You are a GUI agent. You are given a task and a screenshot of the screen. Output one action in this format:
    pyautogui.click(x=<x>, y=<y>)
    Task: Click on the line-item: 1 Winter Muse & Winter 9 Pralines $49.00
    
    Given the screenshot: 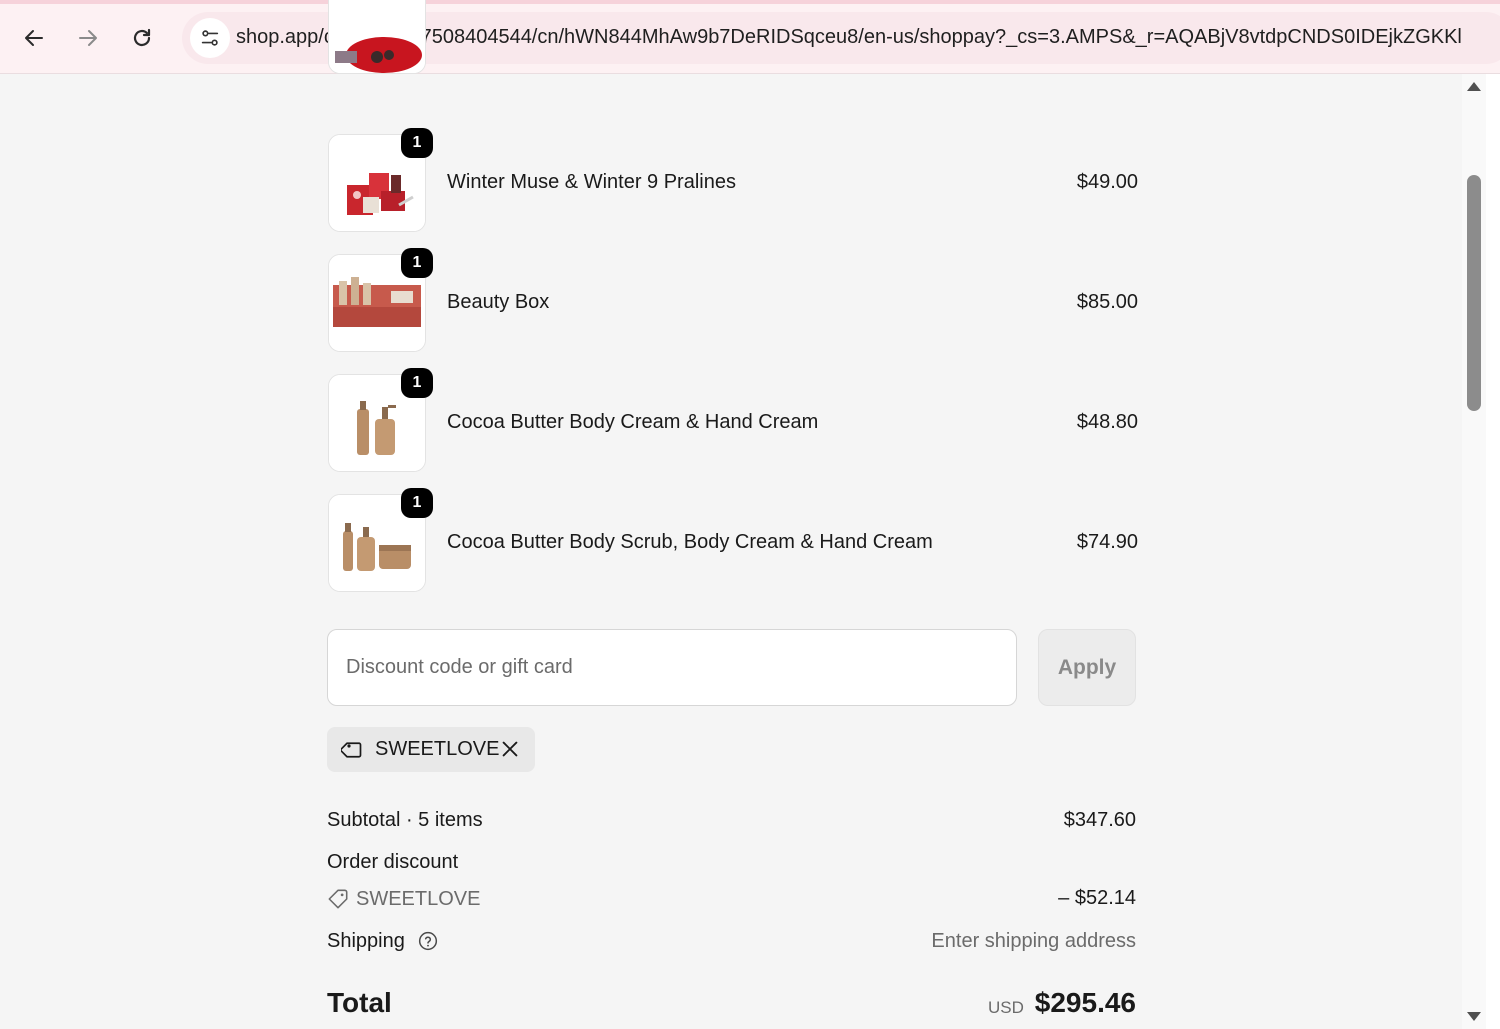 What is the action you would take?
    pyautogui.click(x=733, y=180)
    